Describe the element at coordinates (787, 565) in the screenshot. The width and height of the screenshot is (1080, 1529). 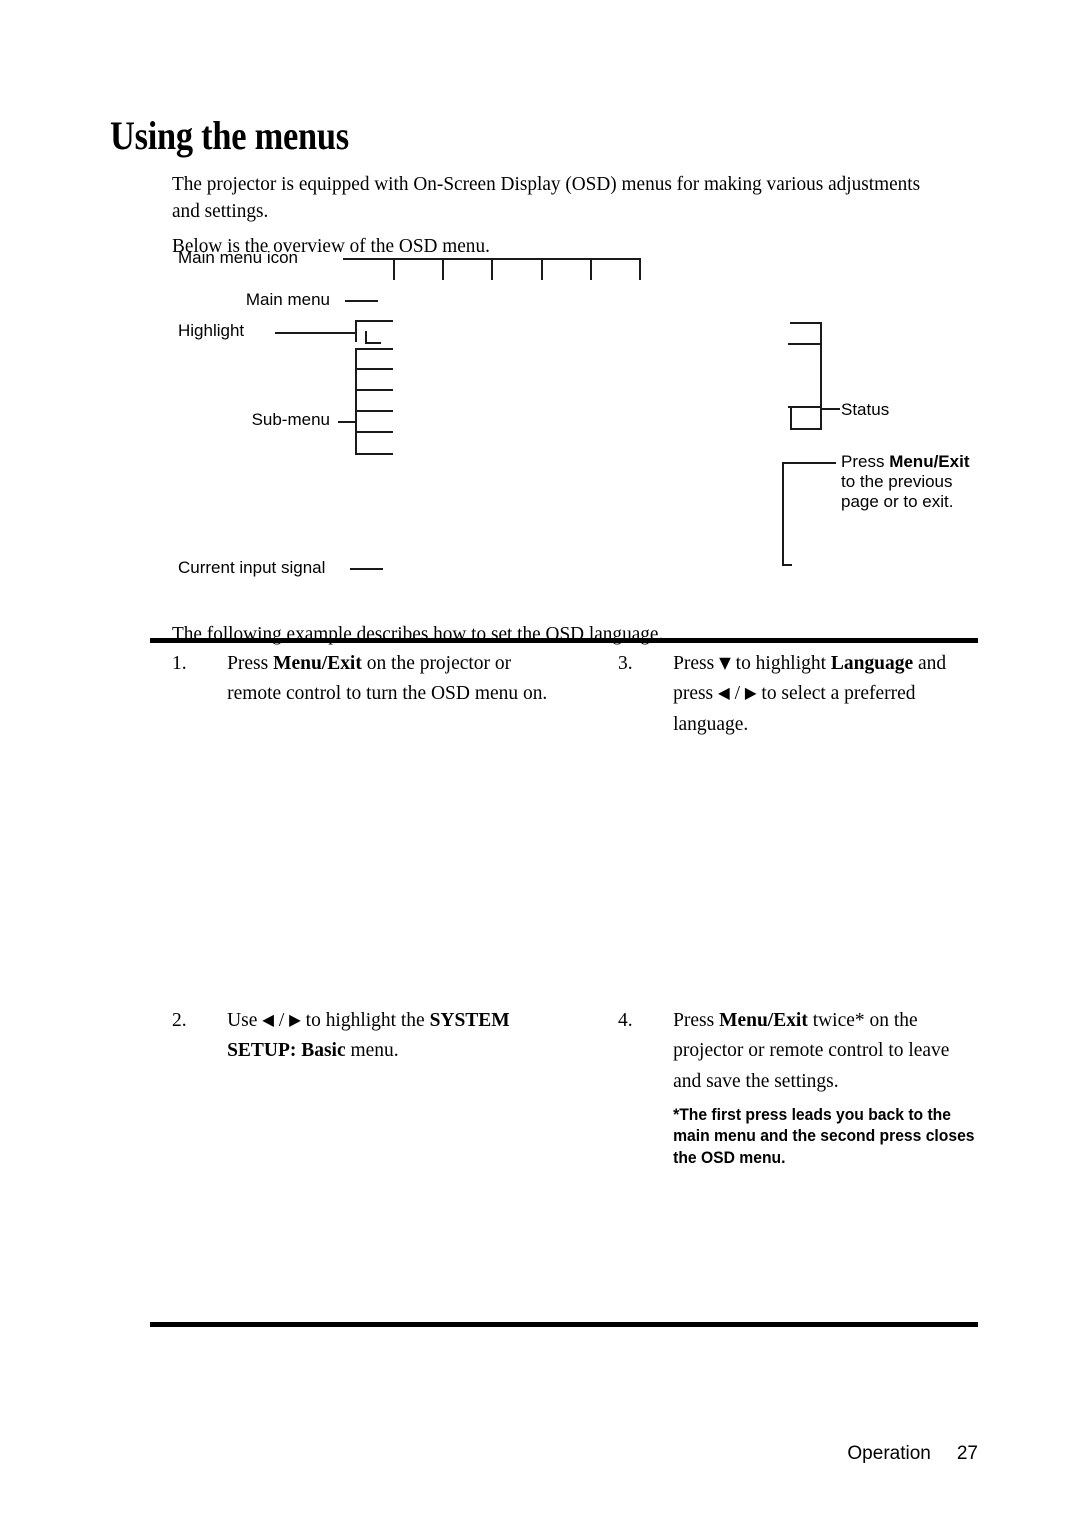
I see `leader-press-menu-foot` at that location.